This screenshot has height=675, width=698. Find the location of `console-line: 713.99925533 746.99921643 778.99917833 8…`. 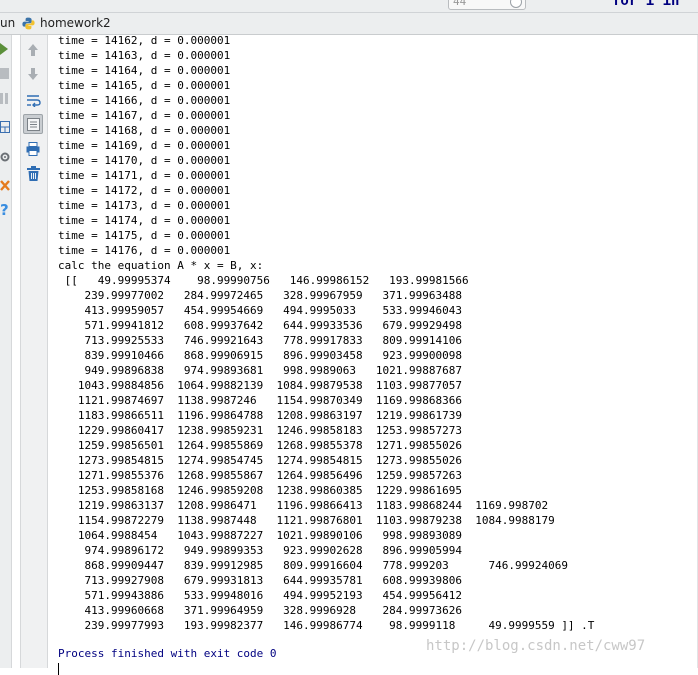

console-line: 713.99925533 746.99921643 778.99917833 8… is located at coordinates (260, 340).